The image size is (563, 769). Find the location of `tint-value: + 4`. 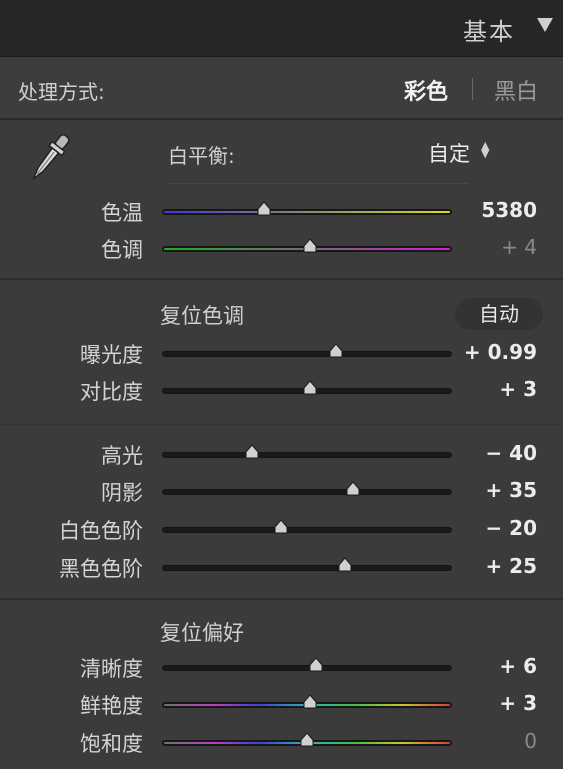

tint-value: + 4 is located at coordinates (519, 247).